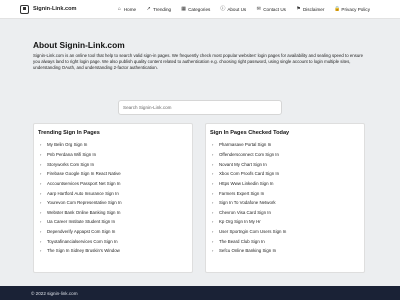  I want to click on list-item-link: Sefcu Online Banking Sign In, so click(247, 250).